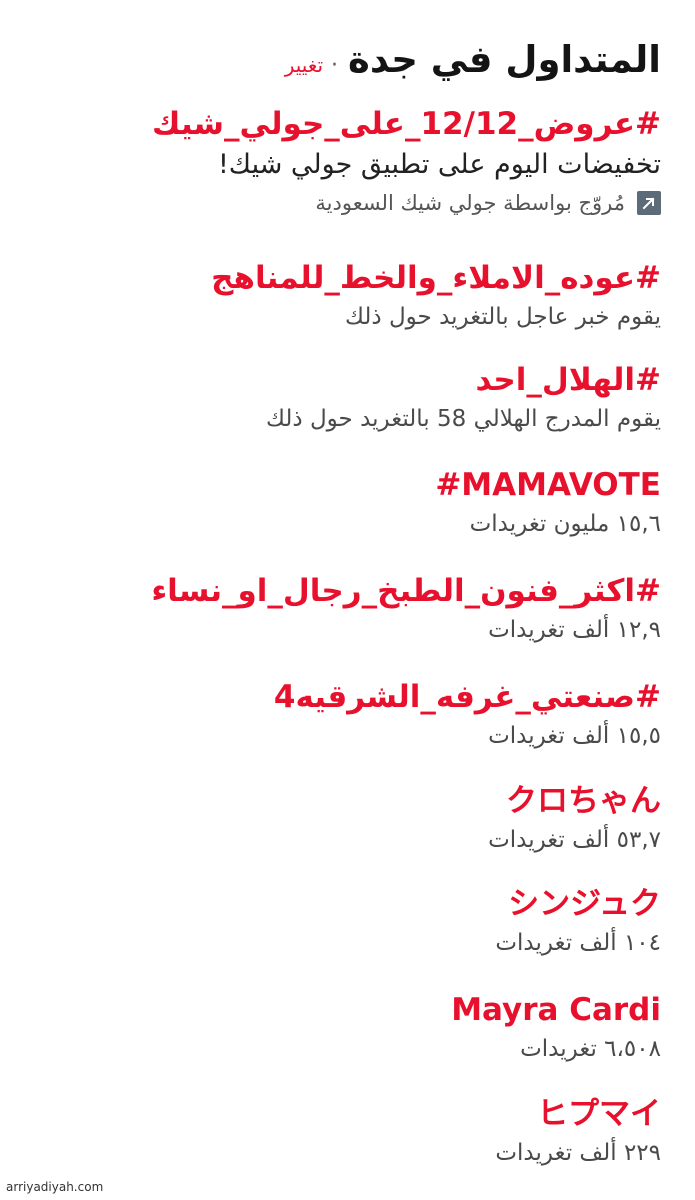 The height and width of the screenshot is (1200, 695). What do you see at coordinates (340, 485) in the screenshot?
I see `trend-name: #MAMAVOTE` at bounding box center [340, 485].